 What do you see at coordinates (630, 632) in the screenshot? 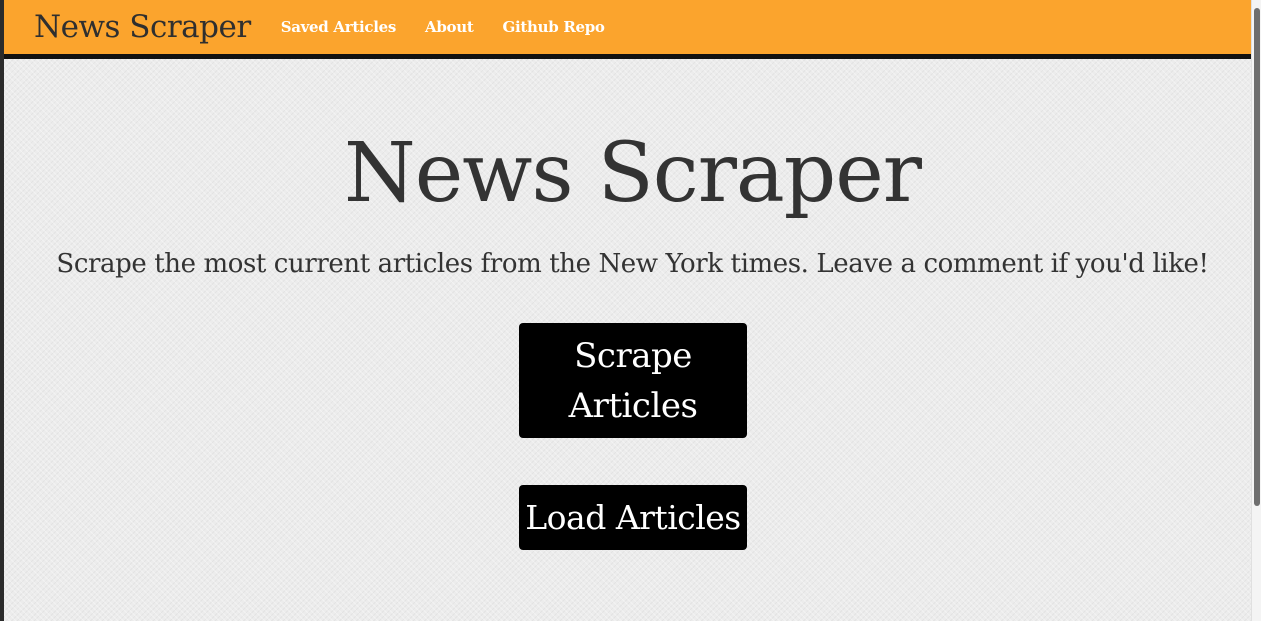
I see `page-footer-gap` at bounding box center [630, 632].